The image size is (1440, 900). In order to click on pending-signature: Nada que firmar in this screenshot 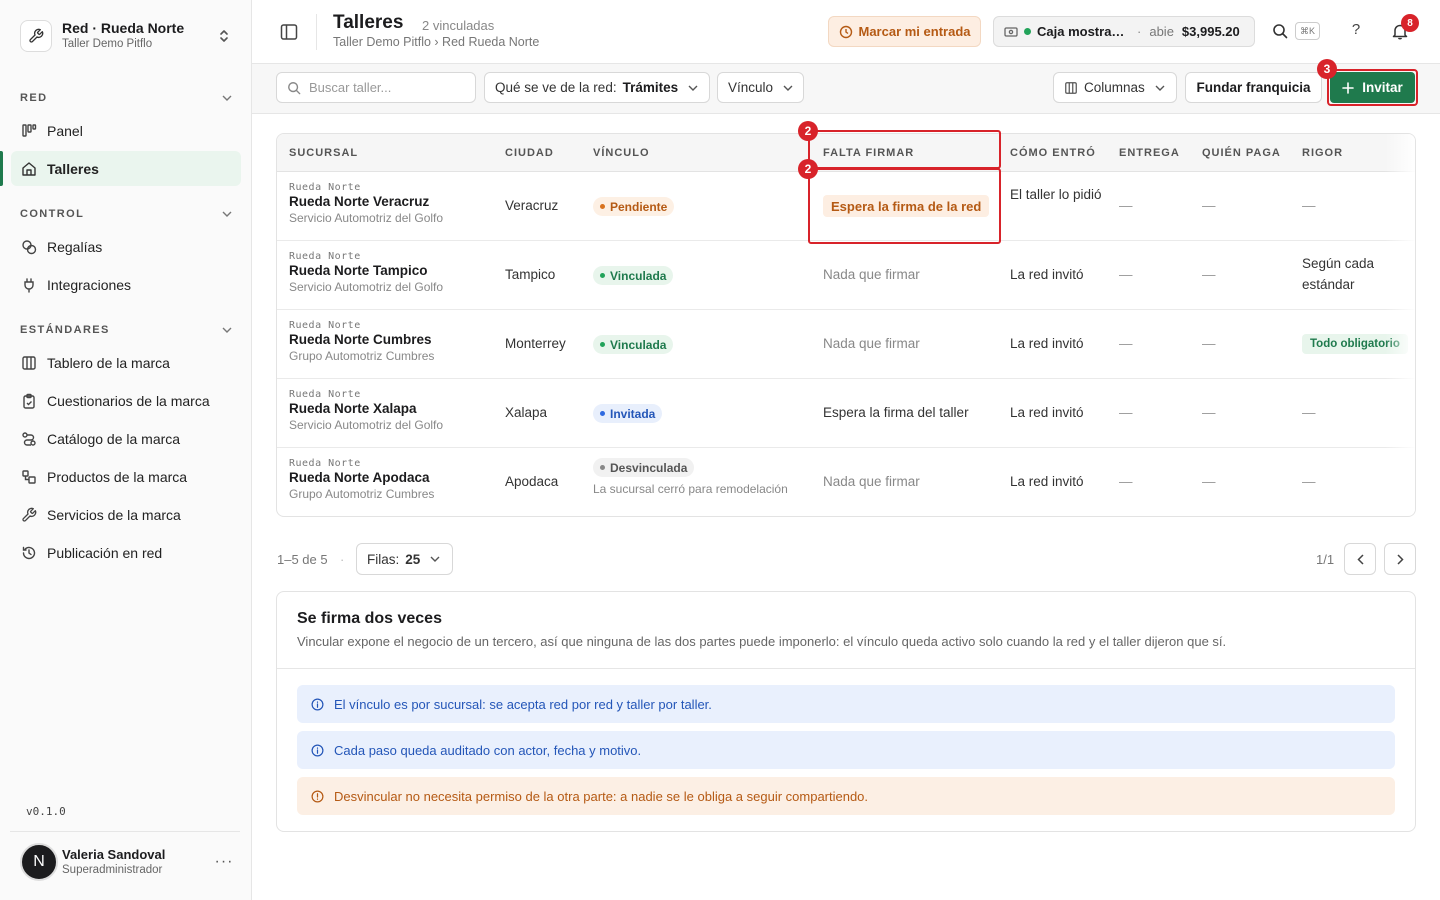, I will do `click(871, 274)`.